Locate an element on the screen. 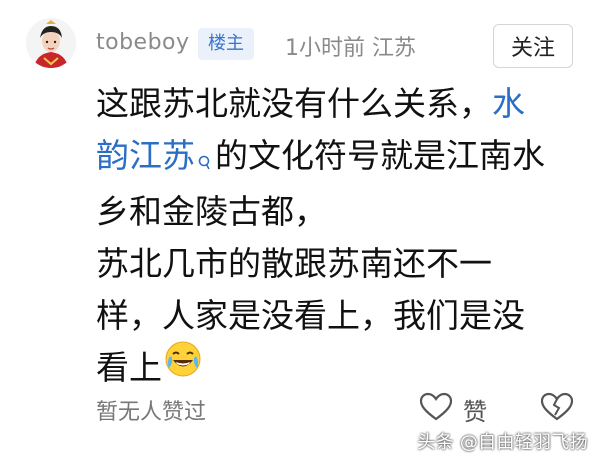  heart-outline-icon is located at coordinates (436, 409).